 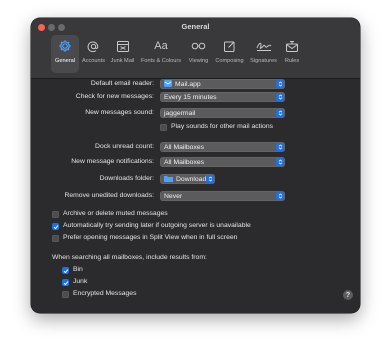 I want to click on notifications-value: All Mailboxes, so click(x=184, y=162).